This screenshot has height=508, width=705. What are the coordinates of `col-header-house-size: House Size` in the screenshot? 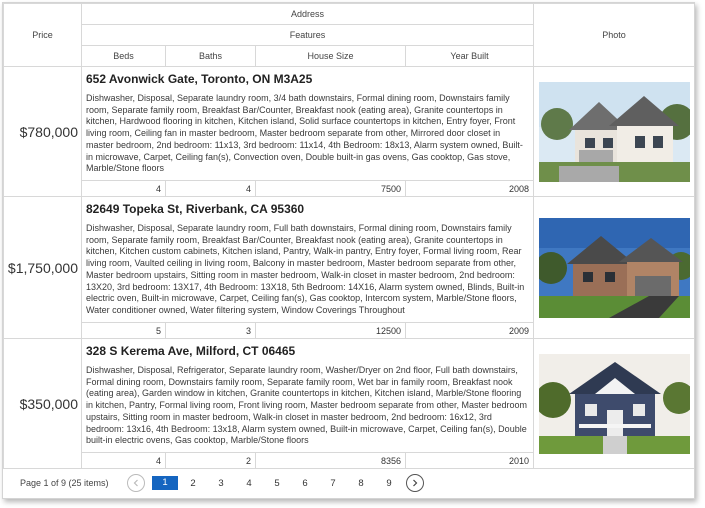 It's located at (330, 56).